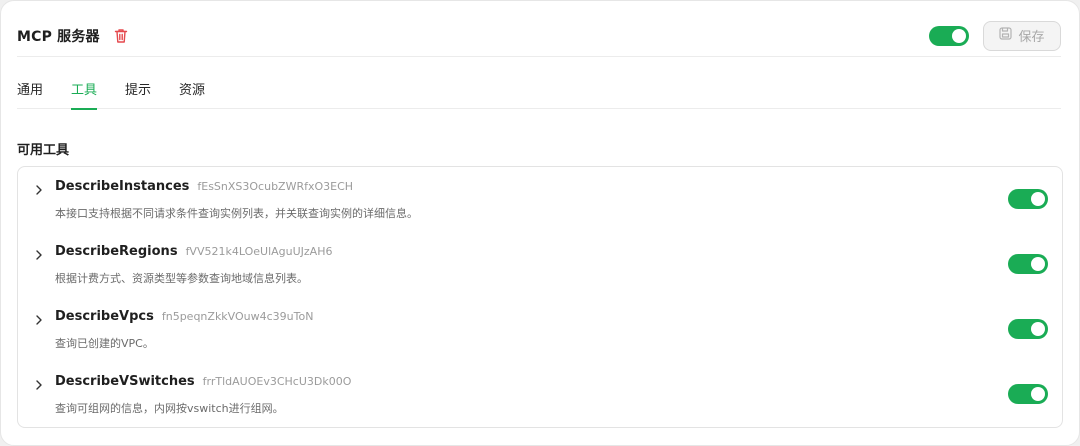 The image size is (1080, 446). I want to click on tool-name: DescribeVpcs fn5peqnZkkVOuw4c39uToN, so click(184, 316).